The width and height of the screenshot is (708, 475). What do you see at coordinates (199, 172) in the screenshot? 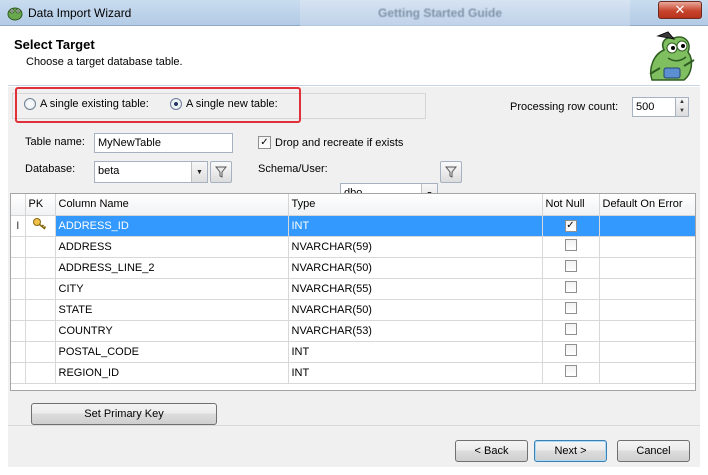
I see `chevron-down-icon: ▼` at bounding box center [199, 172].